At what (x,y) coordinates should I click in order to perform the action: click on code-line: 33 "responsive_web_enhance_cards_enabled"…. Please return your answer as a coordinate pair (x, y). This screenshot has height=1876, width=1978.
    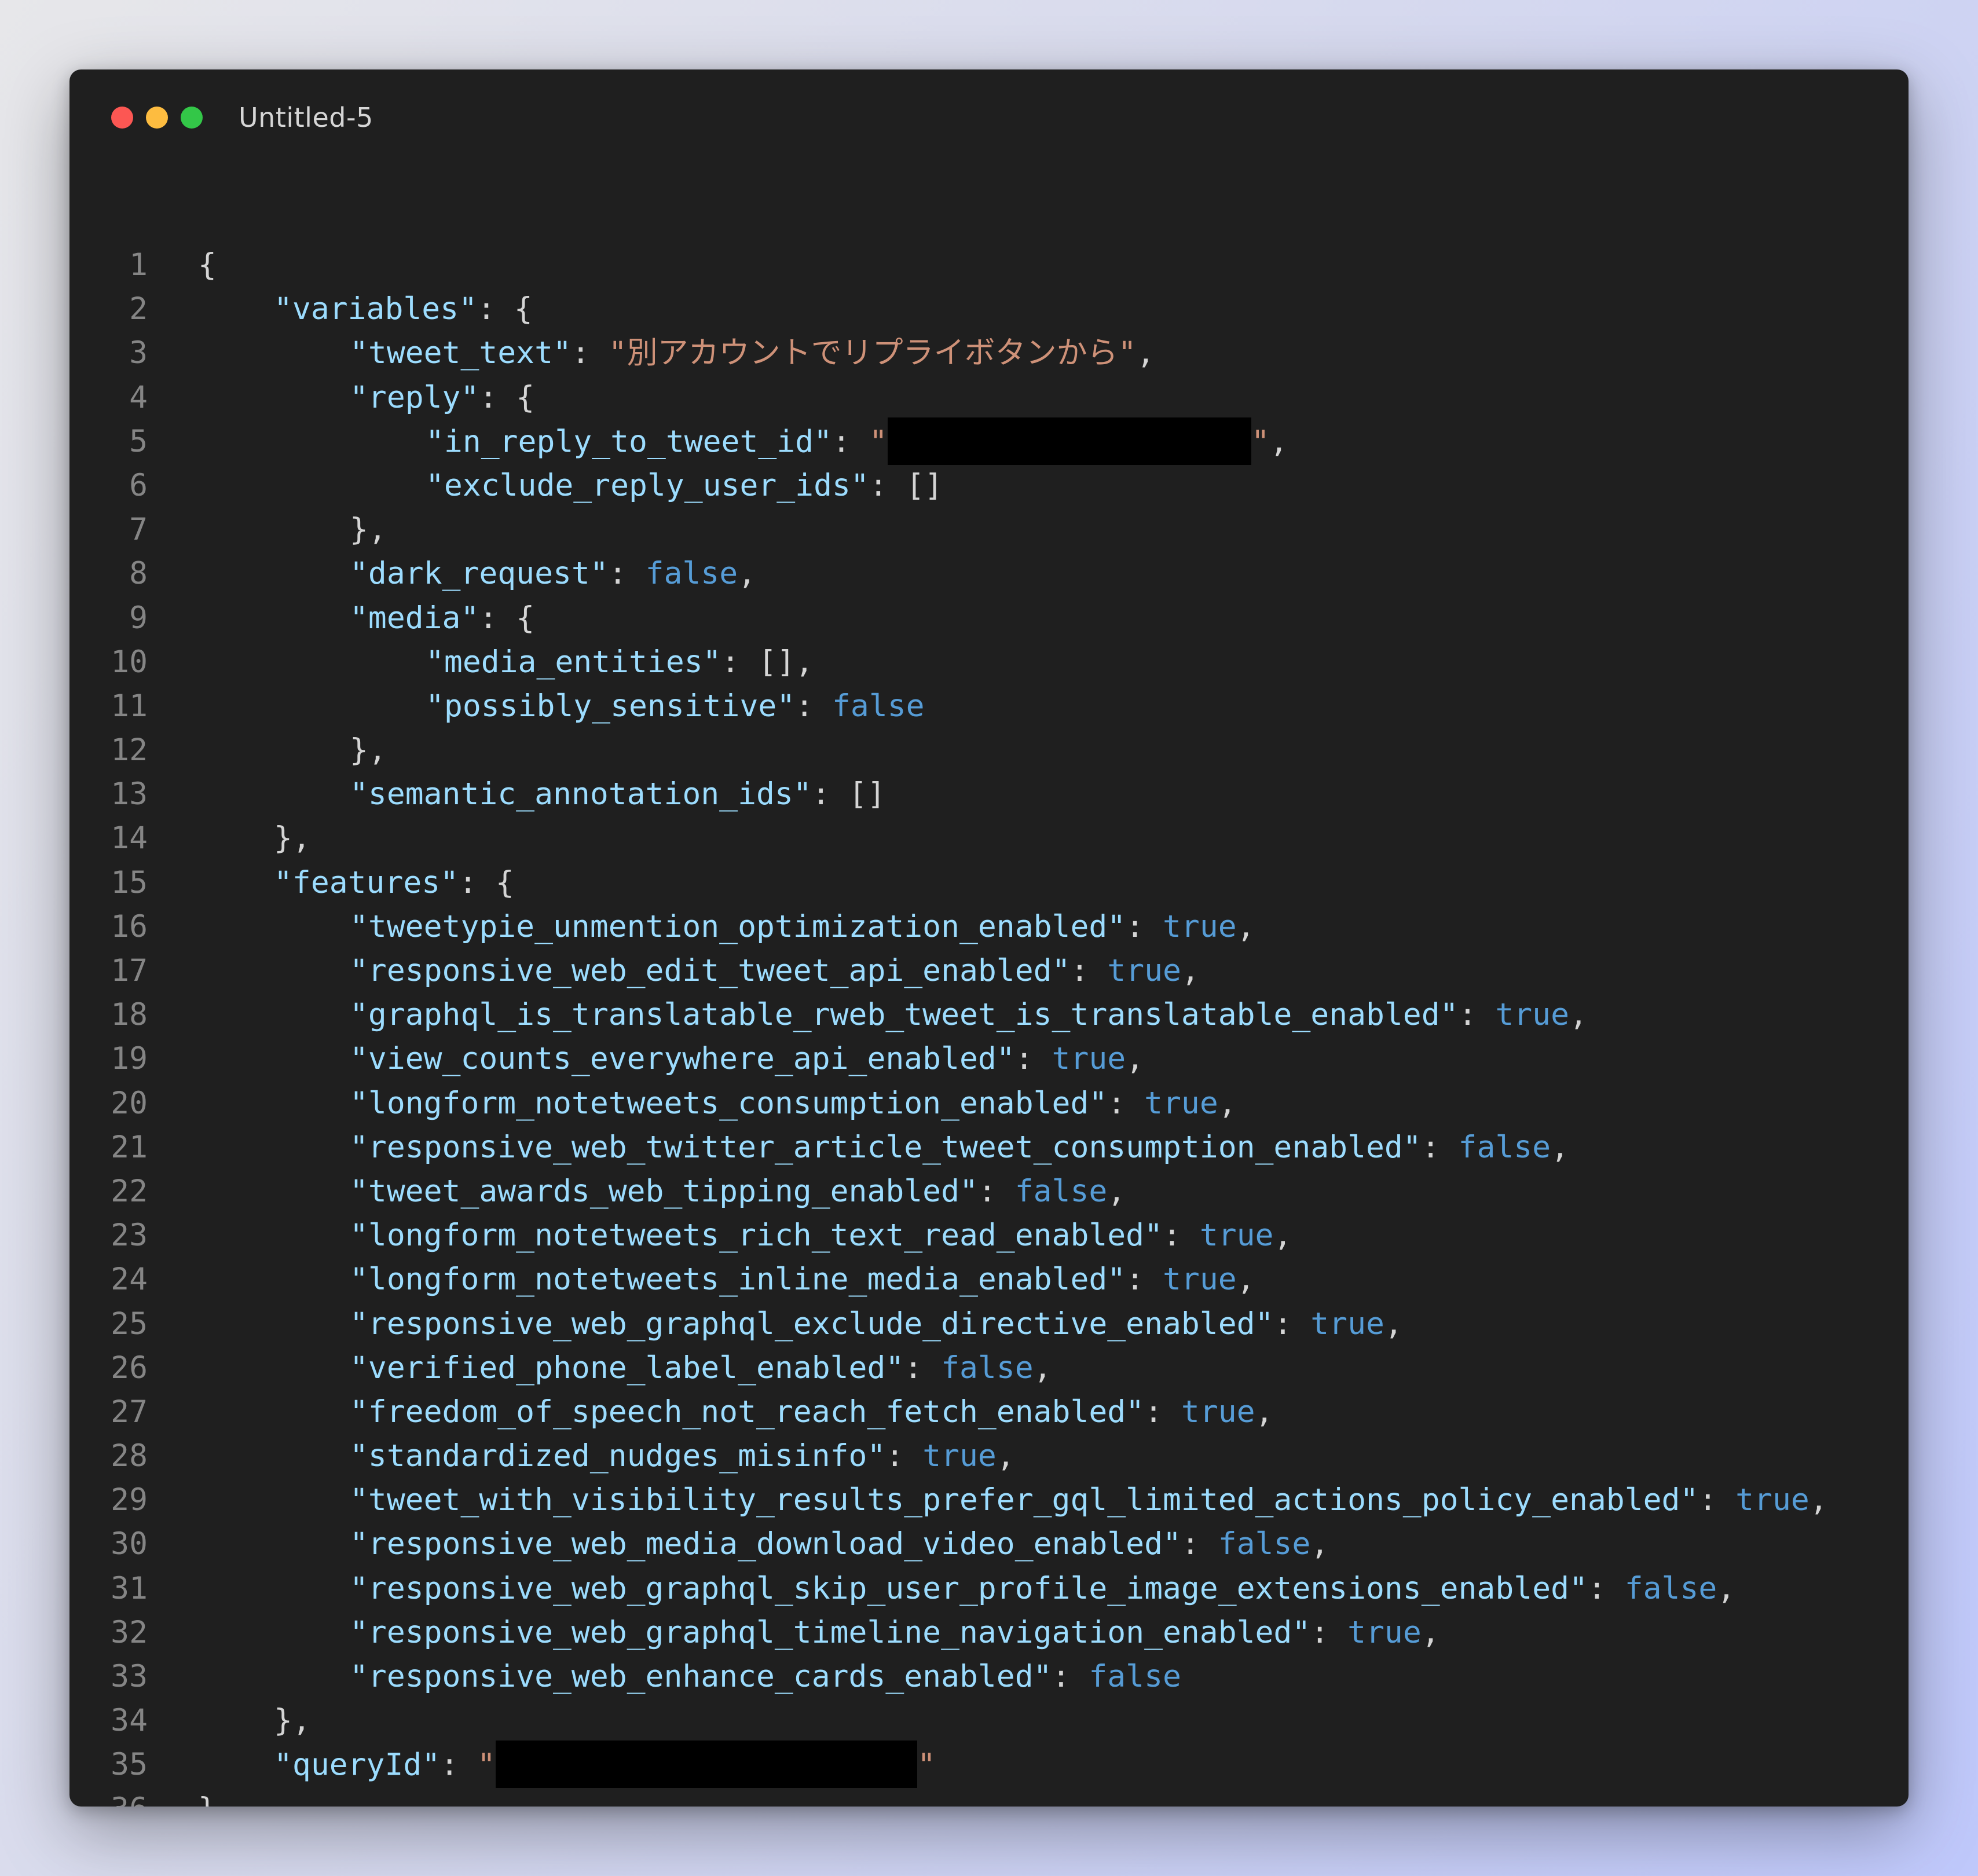
    Looking at the image, I should click on (989, 1677).